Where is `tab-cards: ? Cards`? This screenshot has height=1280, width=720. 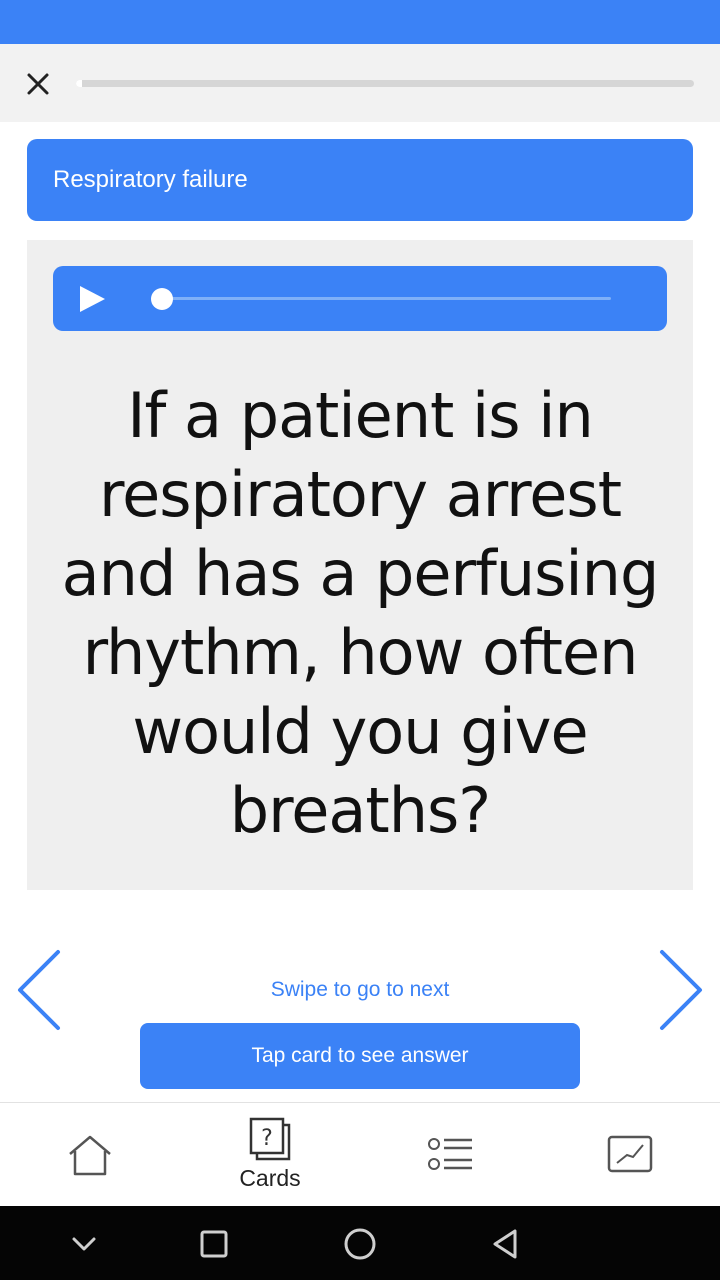
tab-cards: ? Cards is located at coordinates (270, 1155).